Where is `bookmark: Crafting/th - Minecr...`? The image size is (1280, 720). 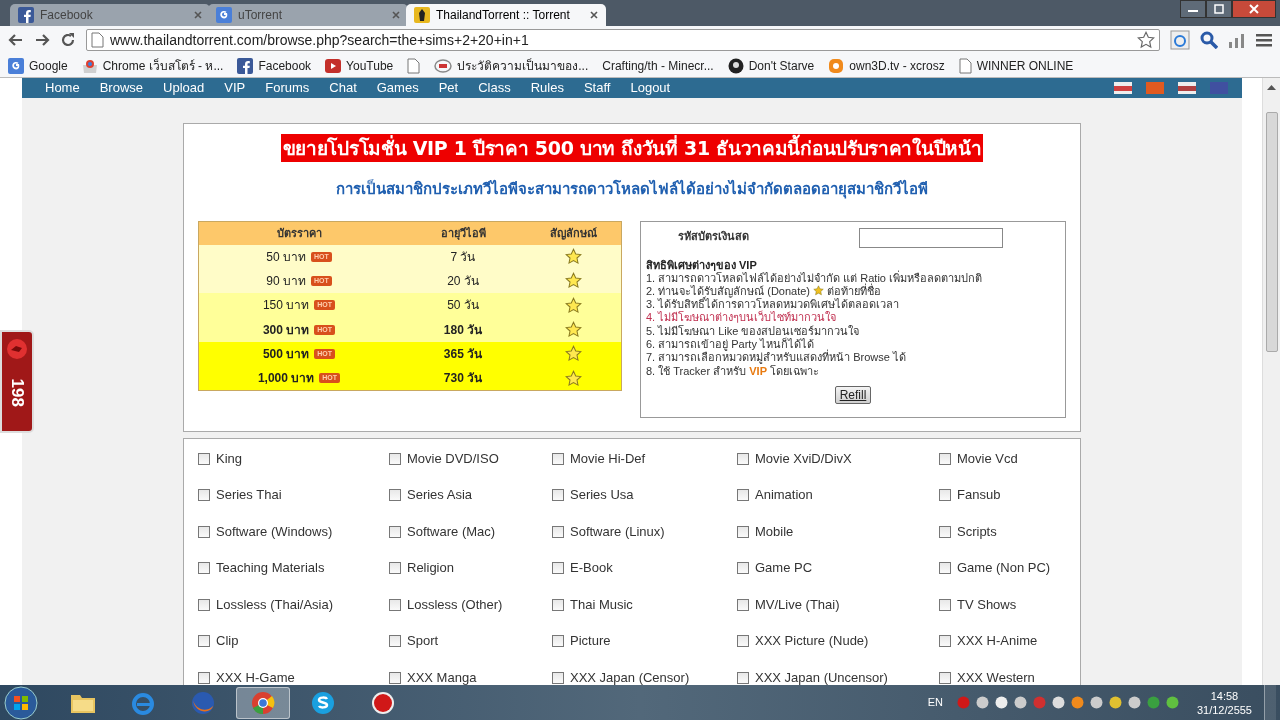
bookmark: Crafting/th - Minecr... is located at coordinates (658, 65).